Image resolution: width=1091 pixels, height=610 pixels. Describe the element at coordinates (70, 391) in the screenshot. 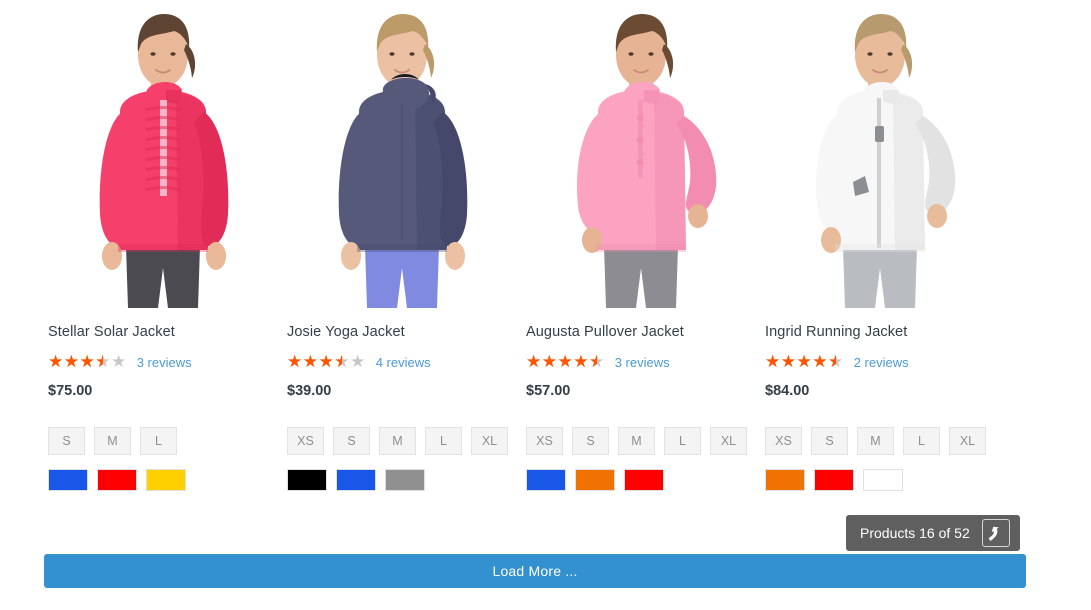

I see `product-price: $75.00` at that location.